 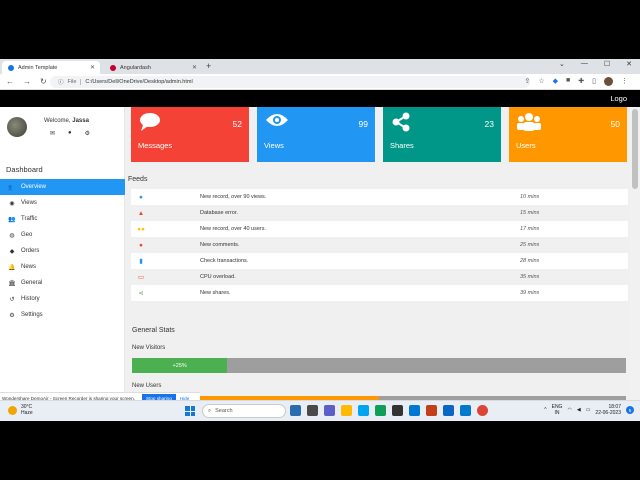 I want to click on app-icon, so click(x=448, y=410).